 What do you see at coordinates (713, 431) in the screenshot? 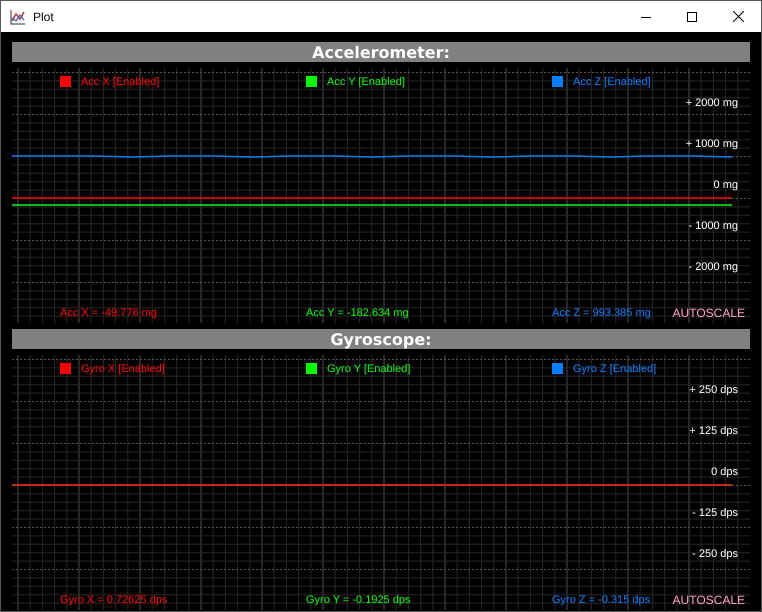
I see `axis-tick-label: + 125 dps` at bounding box center [713, 431].